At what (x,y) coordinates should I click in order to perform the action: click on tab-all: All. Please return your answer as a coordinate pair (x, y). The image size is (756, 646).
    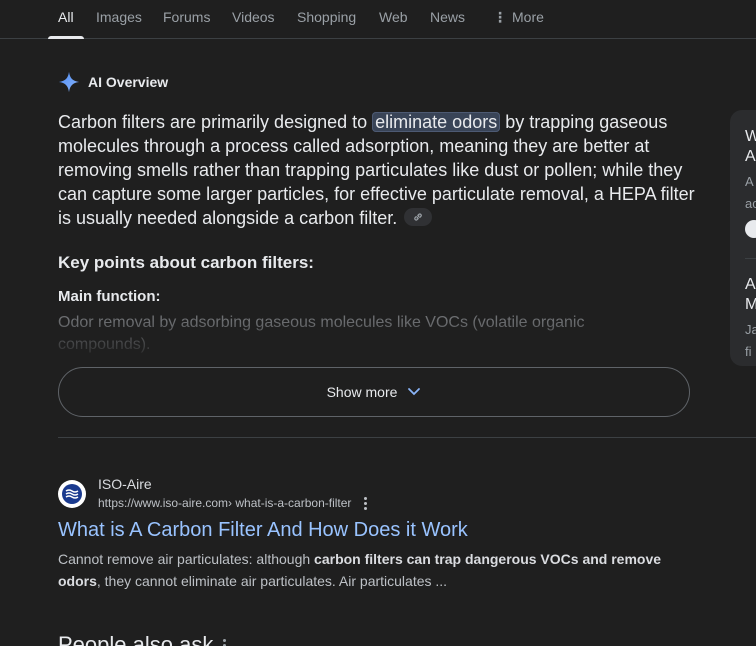
    Looking at the image, I should click on (65, 24).